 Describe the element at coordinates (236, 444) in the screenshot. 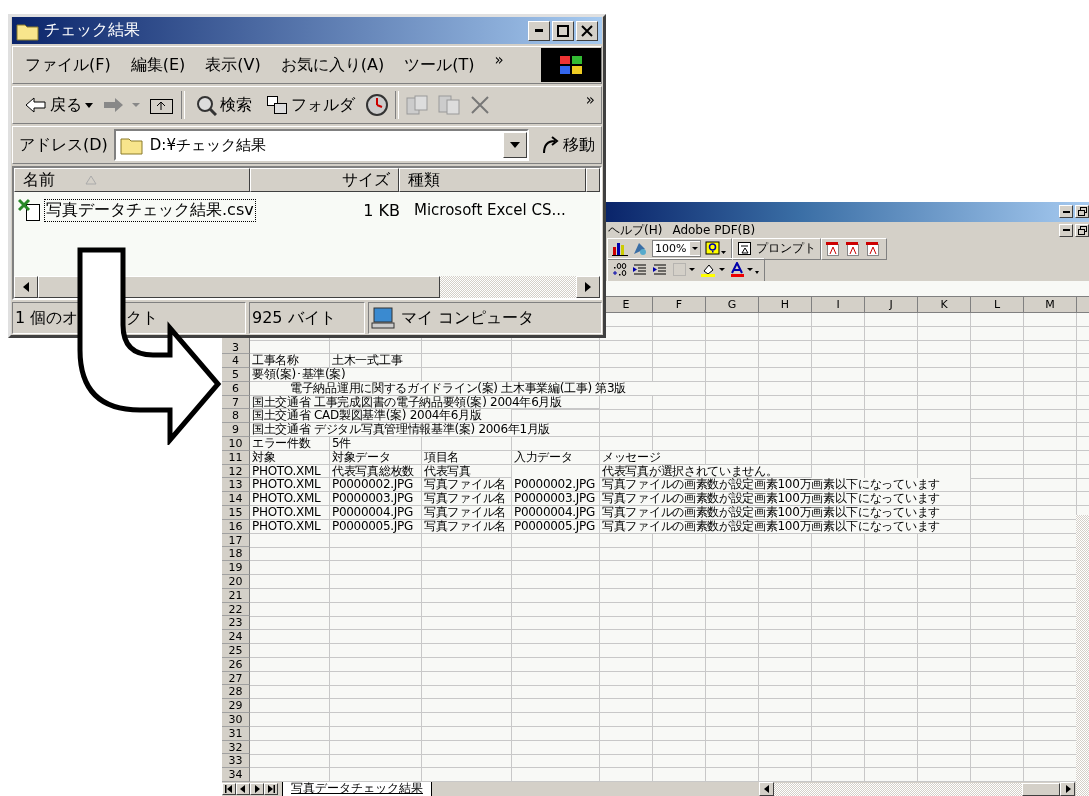

I see `row-header: 10` at that location.